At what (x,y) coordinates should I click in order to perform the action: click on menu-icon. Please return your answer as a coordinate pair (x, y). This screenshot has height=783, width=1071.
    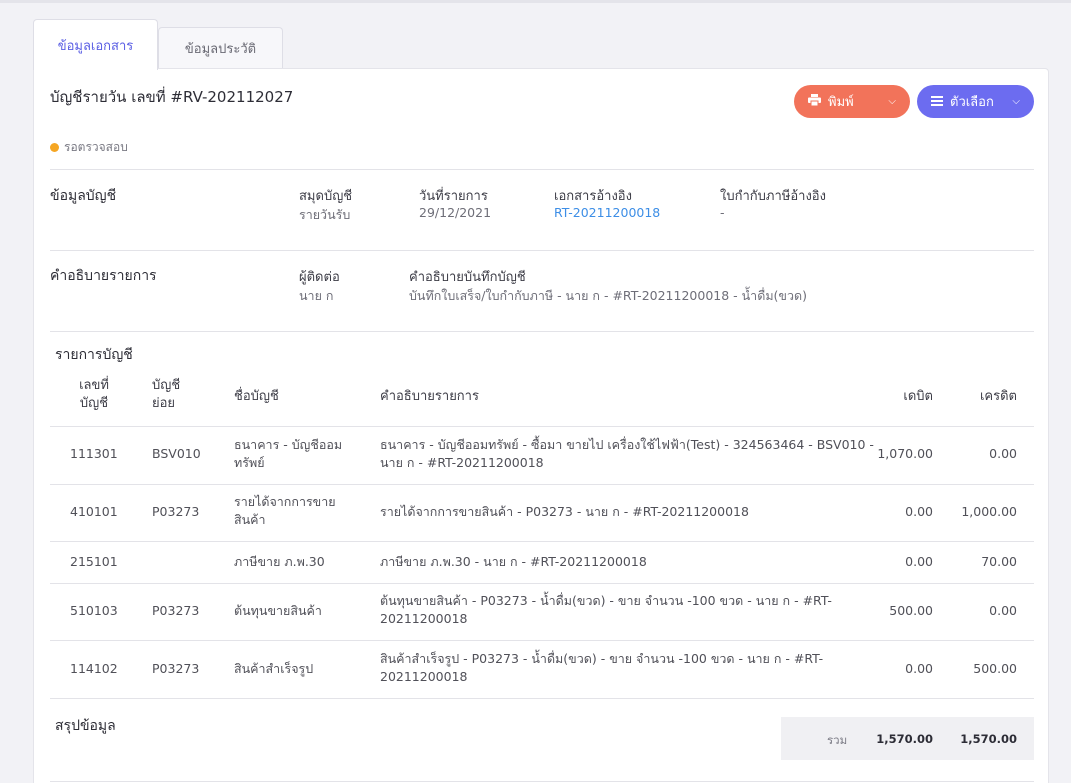
    Looking at the image, I should click on (937, 102).